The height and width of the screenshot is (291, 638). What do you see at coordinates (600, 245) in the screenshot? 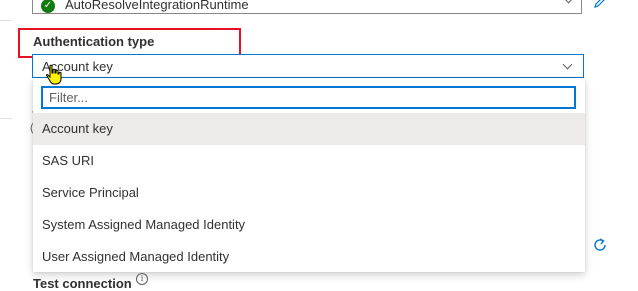
I see `refresh-icon` at bounding box center [600, 245].